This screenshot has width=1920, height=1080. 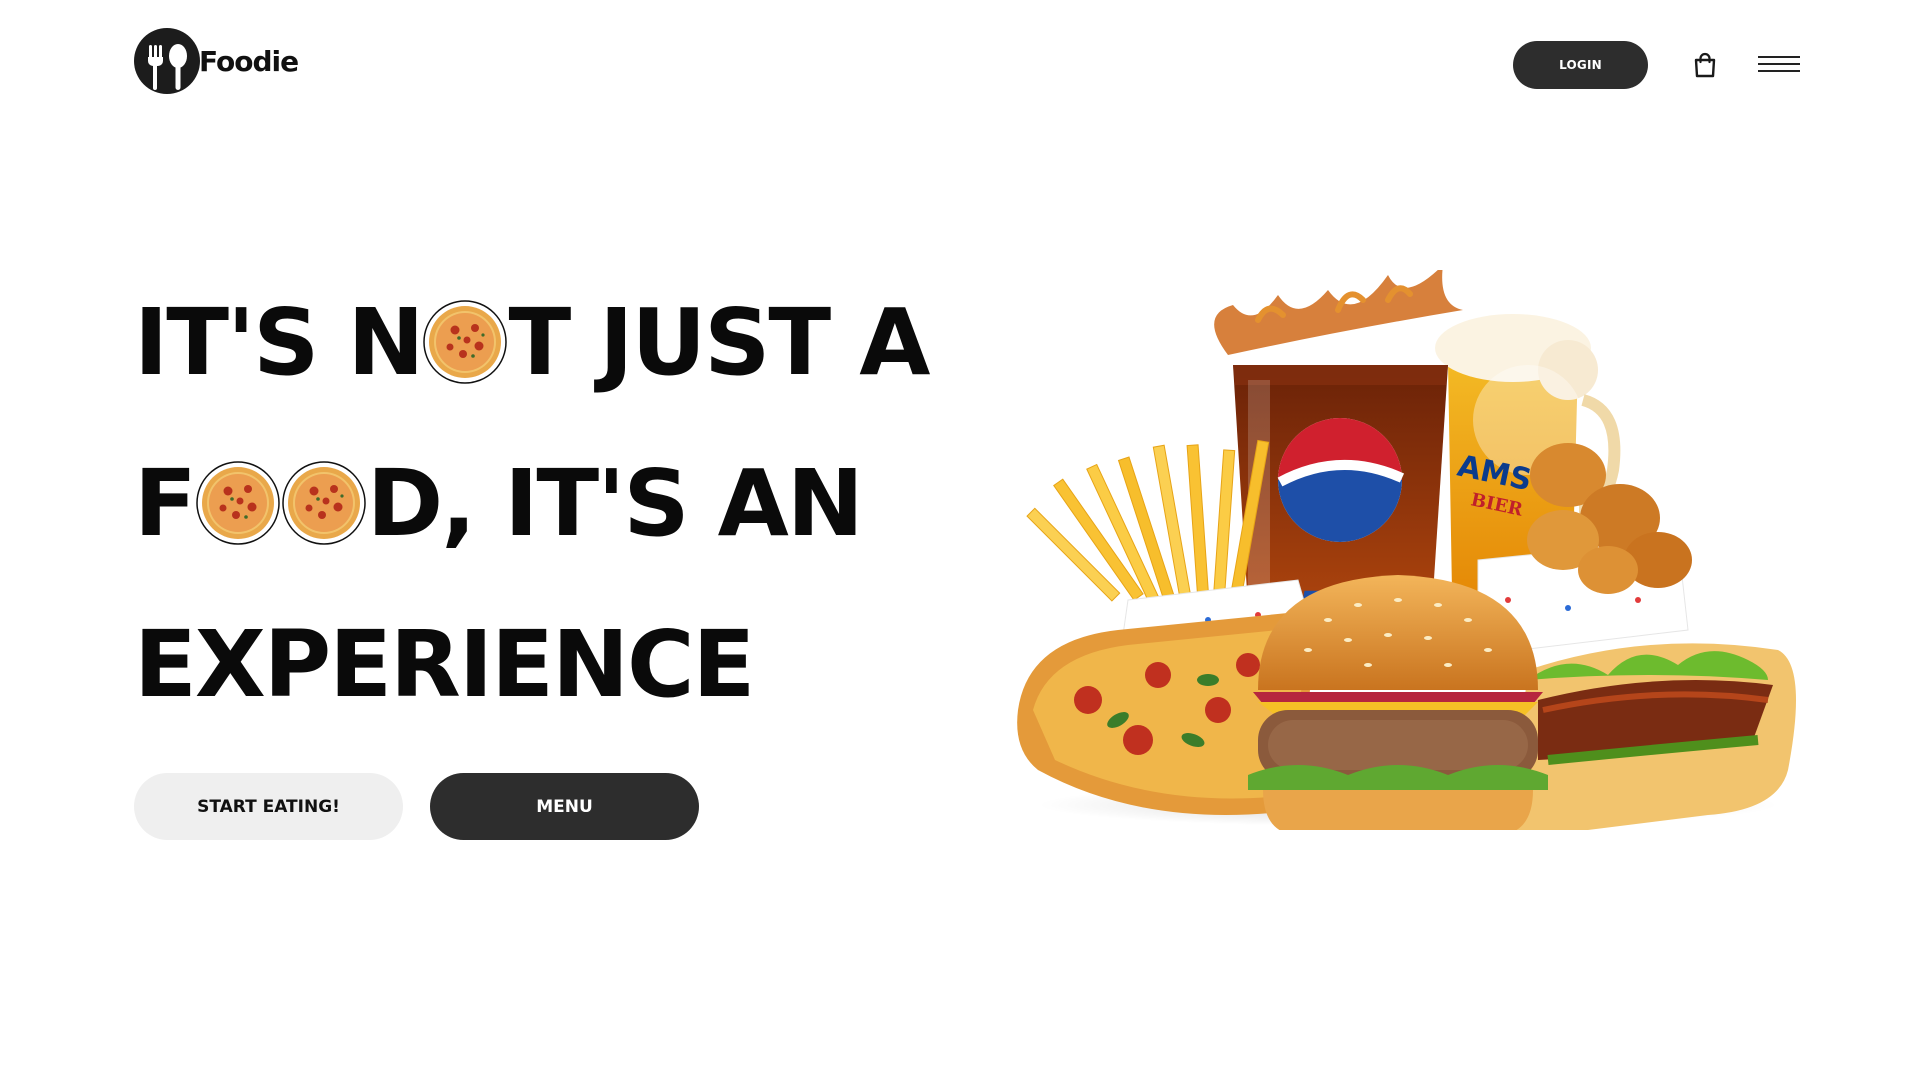 I want to click on headline-line-1: IT'S N T JUST A, so click(x=532, y=342).